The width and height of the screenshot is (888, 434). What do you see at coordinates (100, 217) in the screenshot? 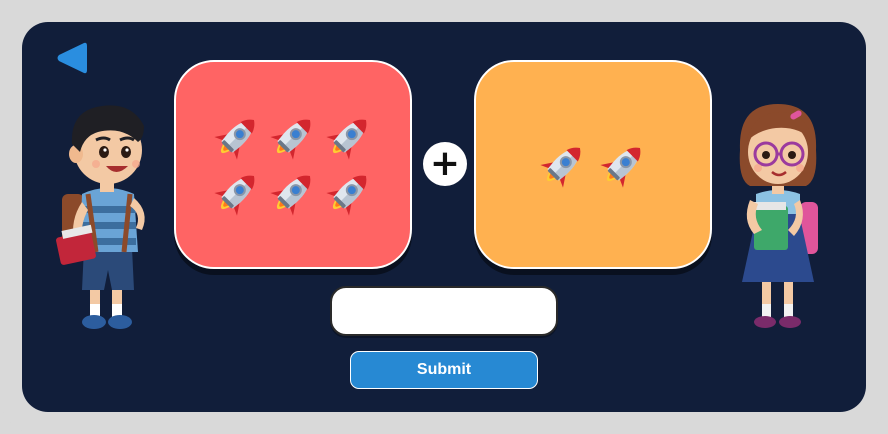
I see `boy-character` at bounding box center [100, 217].